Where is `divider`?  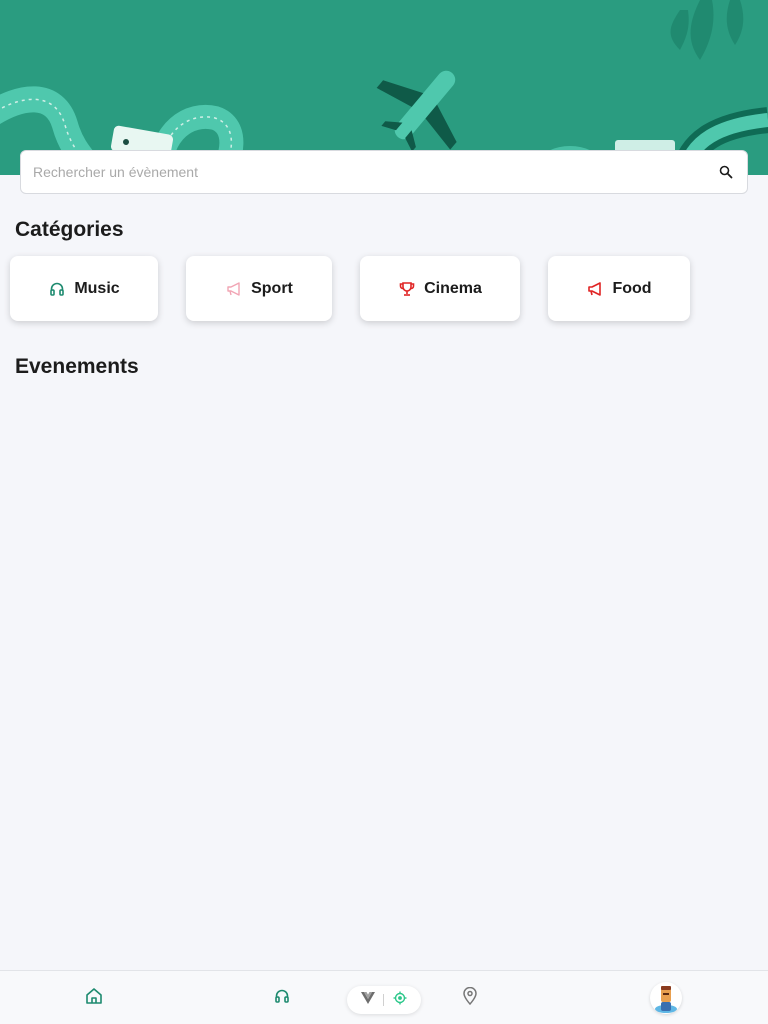 divider is located at coordinates (384, 1000).